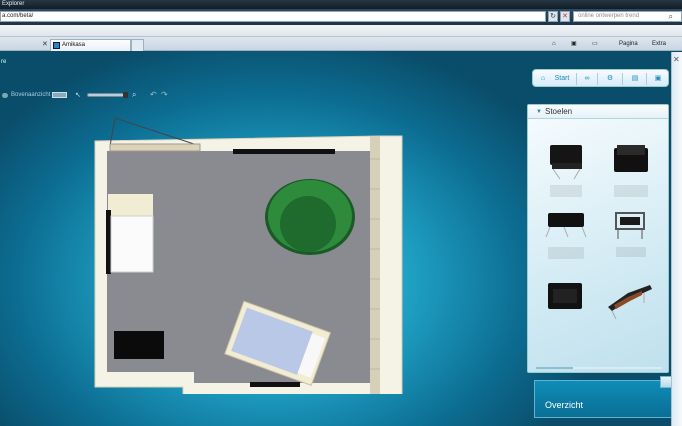  Describe the element at coordinates (74, 45) in the screenshot. I see `tab-label: Amikasa` at that location.